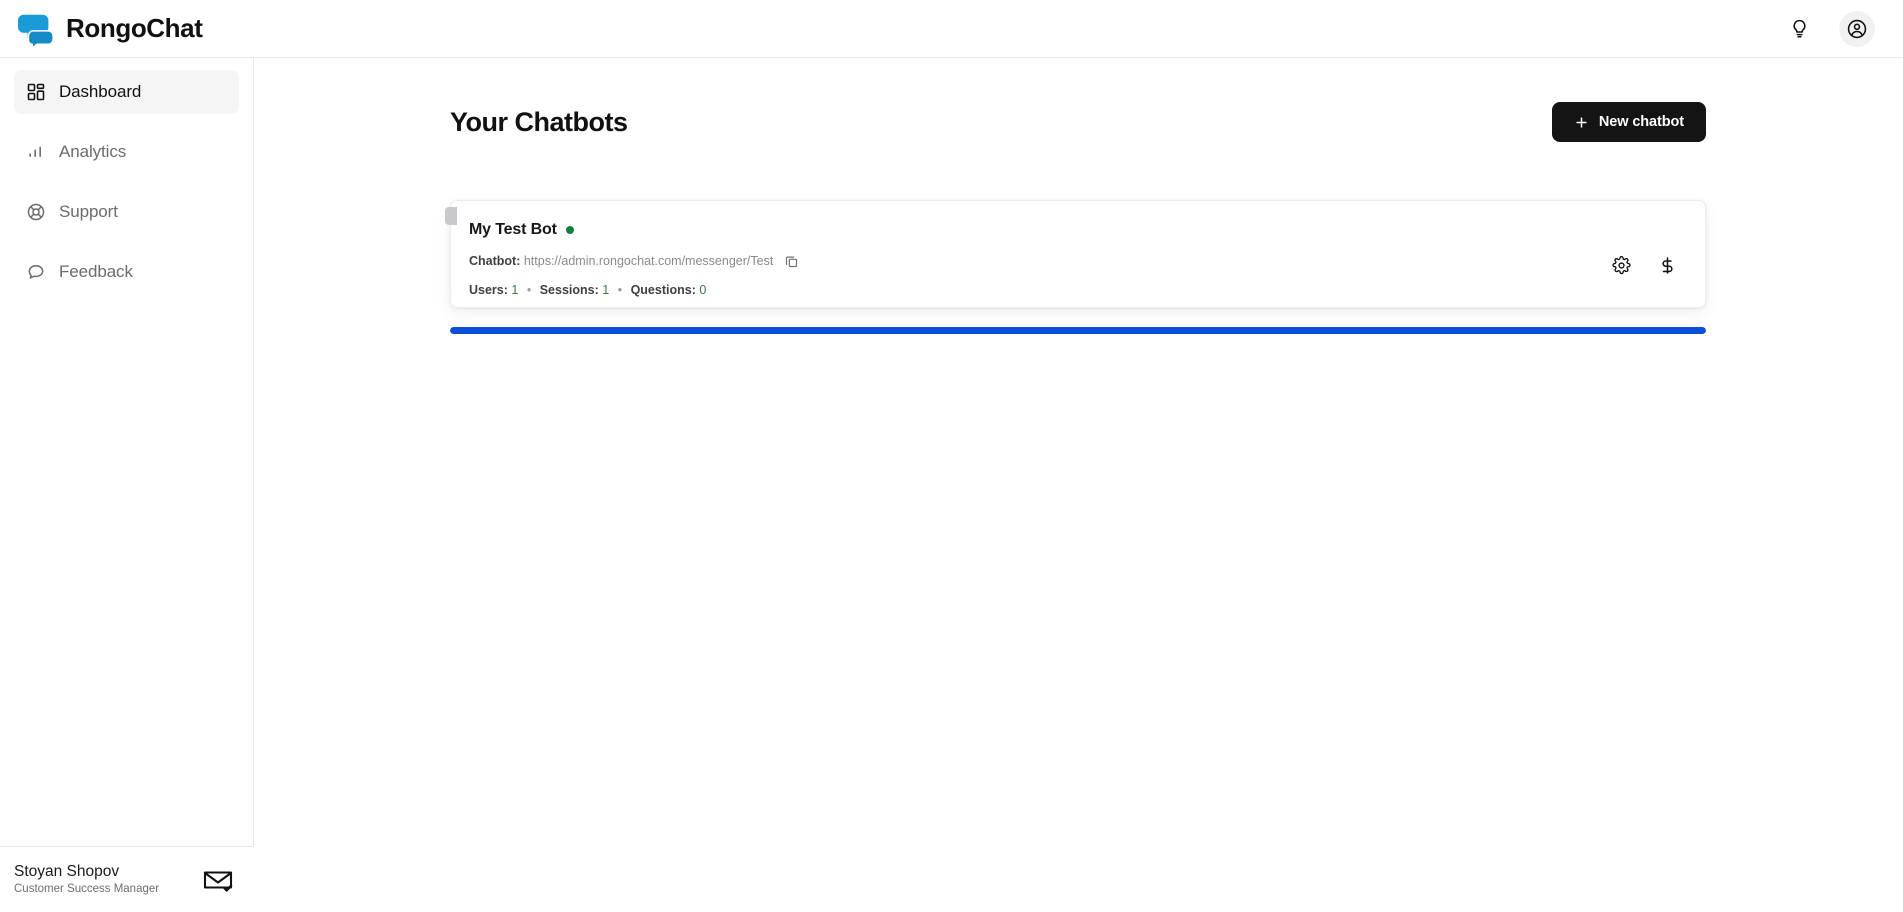  I want to click on chatbot-actions, so click(1644, 265).